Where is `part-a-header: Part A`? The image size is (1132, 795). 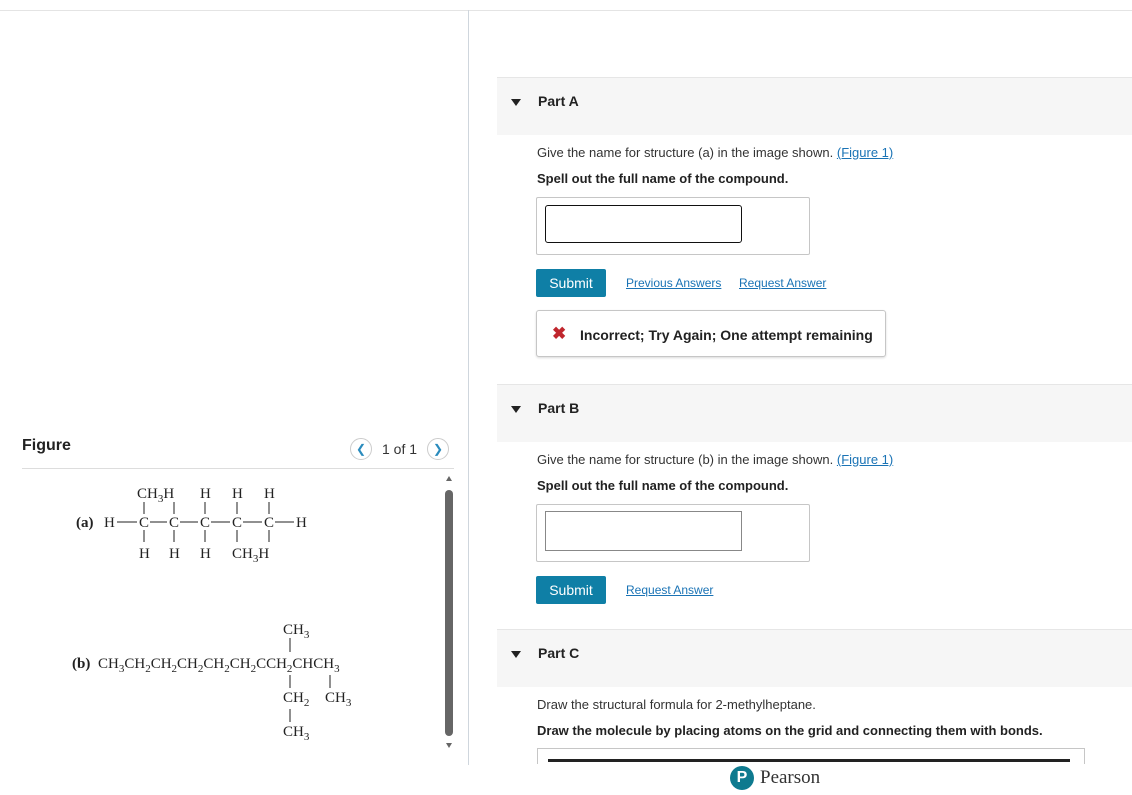
part-a-header: Part A is located at coordinates (814, 106).